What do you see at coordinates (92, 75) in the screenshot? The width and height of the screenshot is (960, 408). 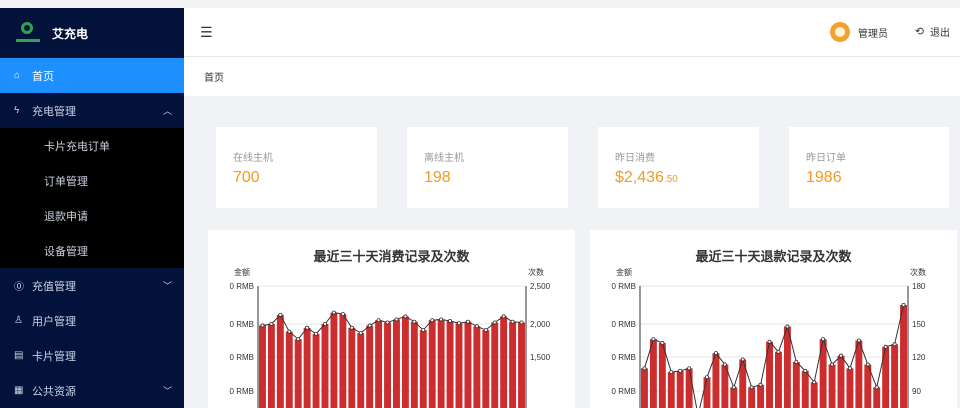 I see `sidebar-item-home: ⌂ 首页` at bounding box center [92, 75].